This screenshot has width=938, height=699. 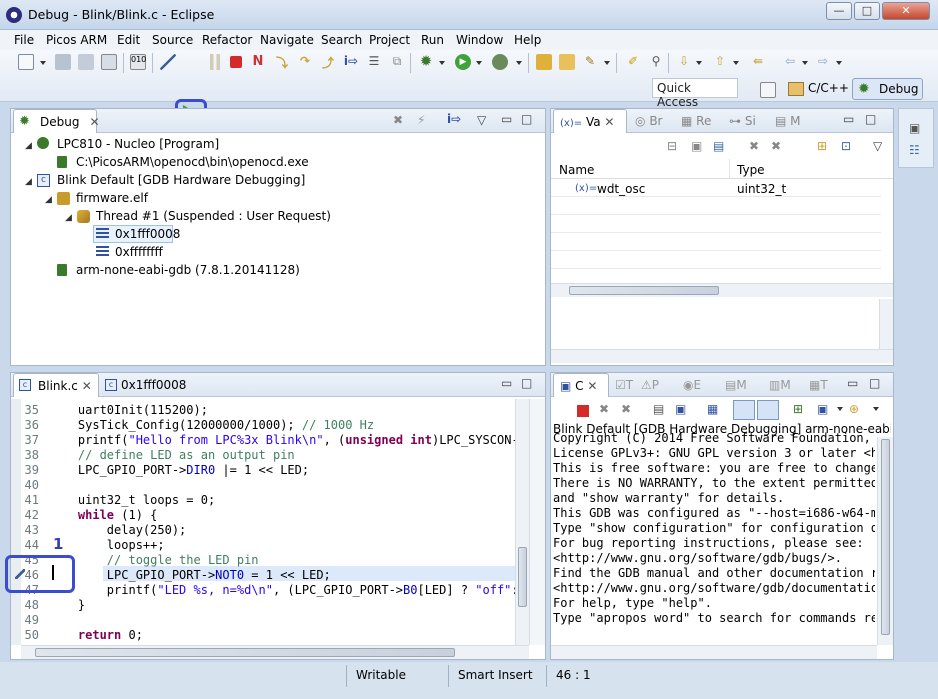 I want to click on tree-item-label: C:\PicosARM\openocd\bin\openocd.exe, so click(x=192, y=162).